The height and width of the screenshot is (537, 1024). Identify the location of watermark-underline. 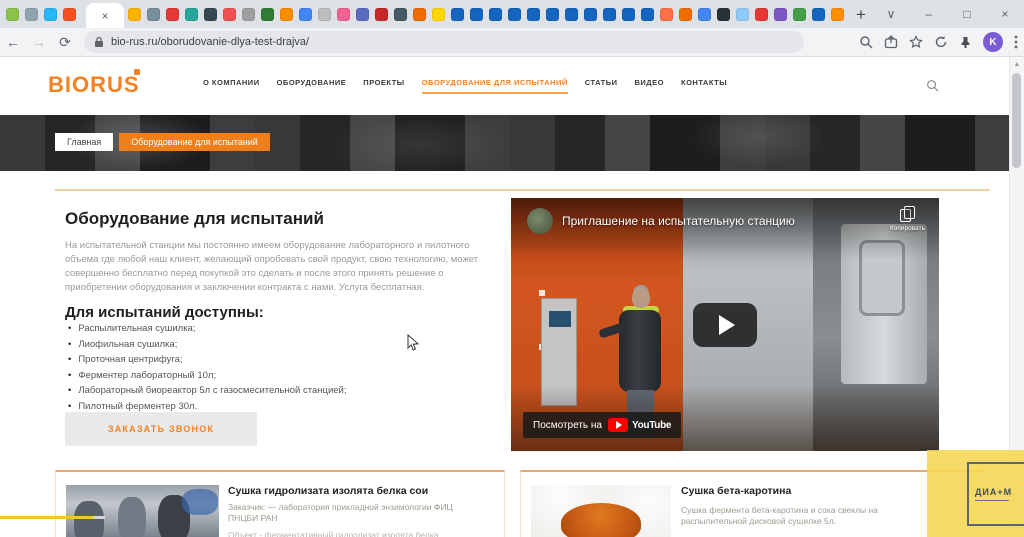
(992, 500).